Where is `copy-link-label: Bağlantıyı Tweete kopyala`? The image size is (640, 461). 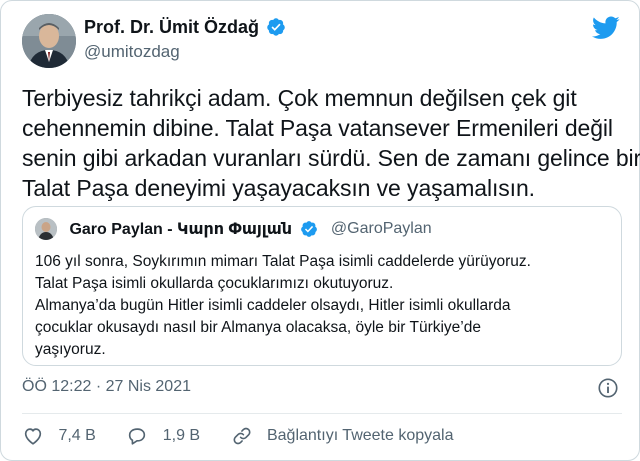
copy-link-label: Bağlantıyı Tweete kopyala is located at coordinates (360, 435).